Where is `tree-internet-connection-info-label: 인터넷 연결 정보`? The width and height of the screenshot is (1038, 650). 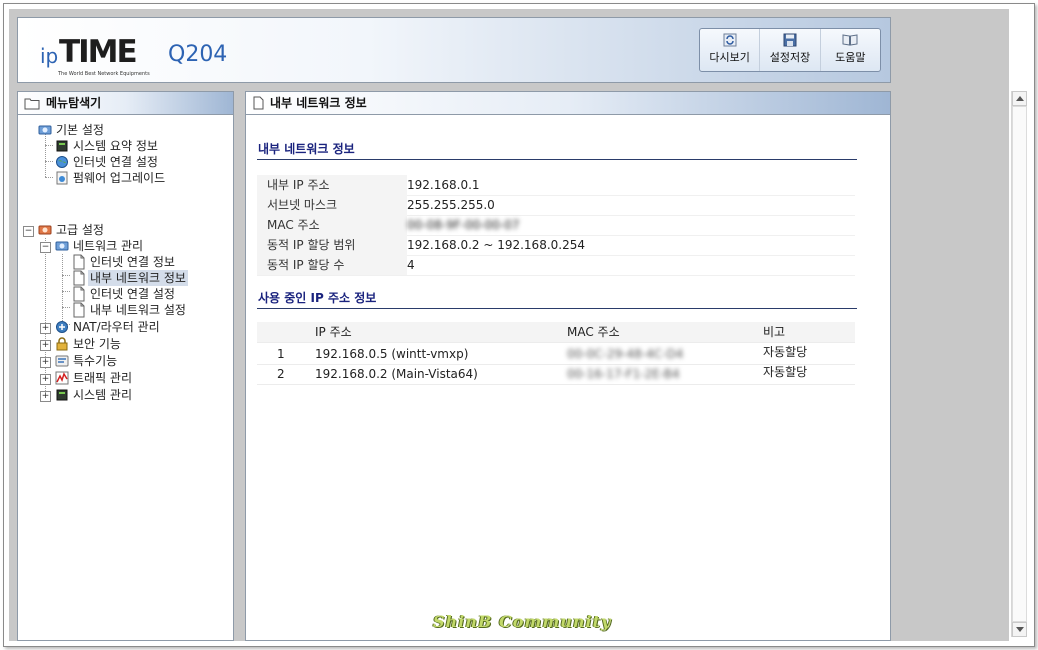
tree-internet-connection-info-label: 인터넷 연결 정보 is located at coordinates (132, 262).